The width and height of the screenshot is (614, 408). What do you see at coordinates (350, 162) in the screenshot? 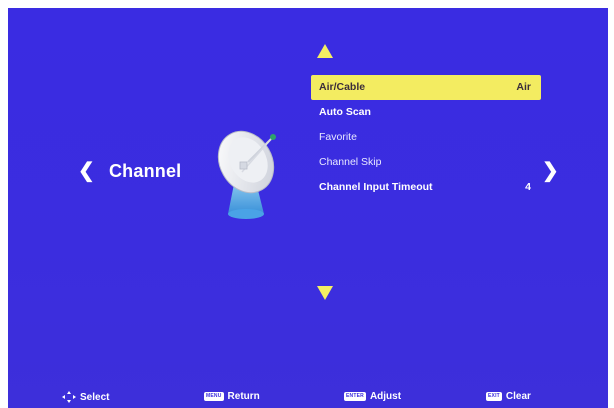
I see `menu-item-label: Channel Skip` at bounding box center [350, 162].